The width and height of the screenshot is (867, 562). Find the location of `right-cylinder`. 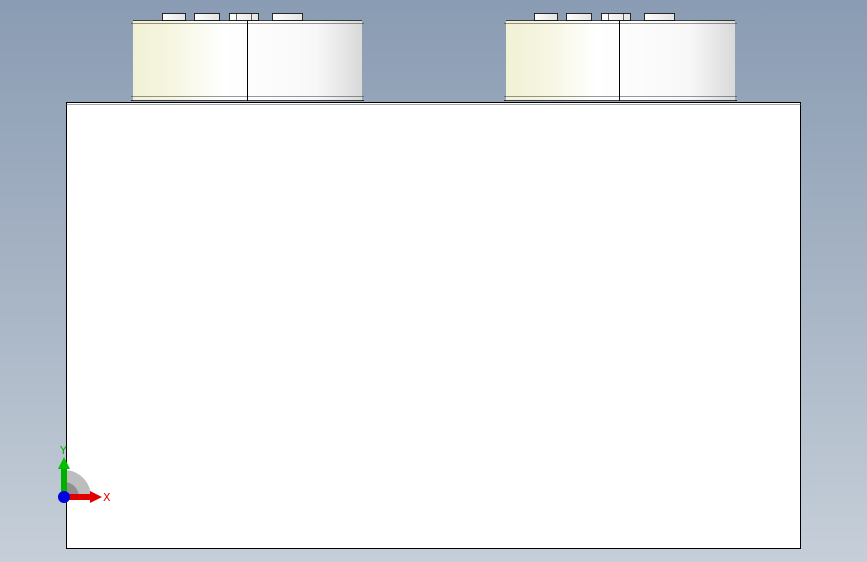

right-cylinder is located at coordinates (620, 57).